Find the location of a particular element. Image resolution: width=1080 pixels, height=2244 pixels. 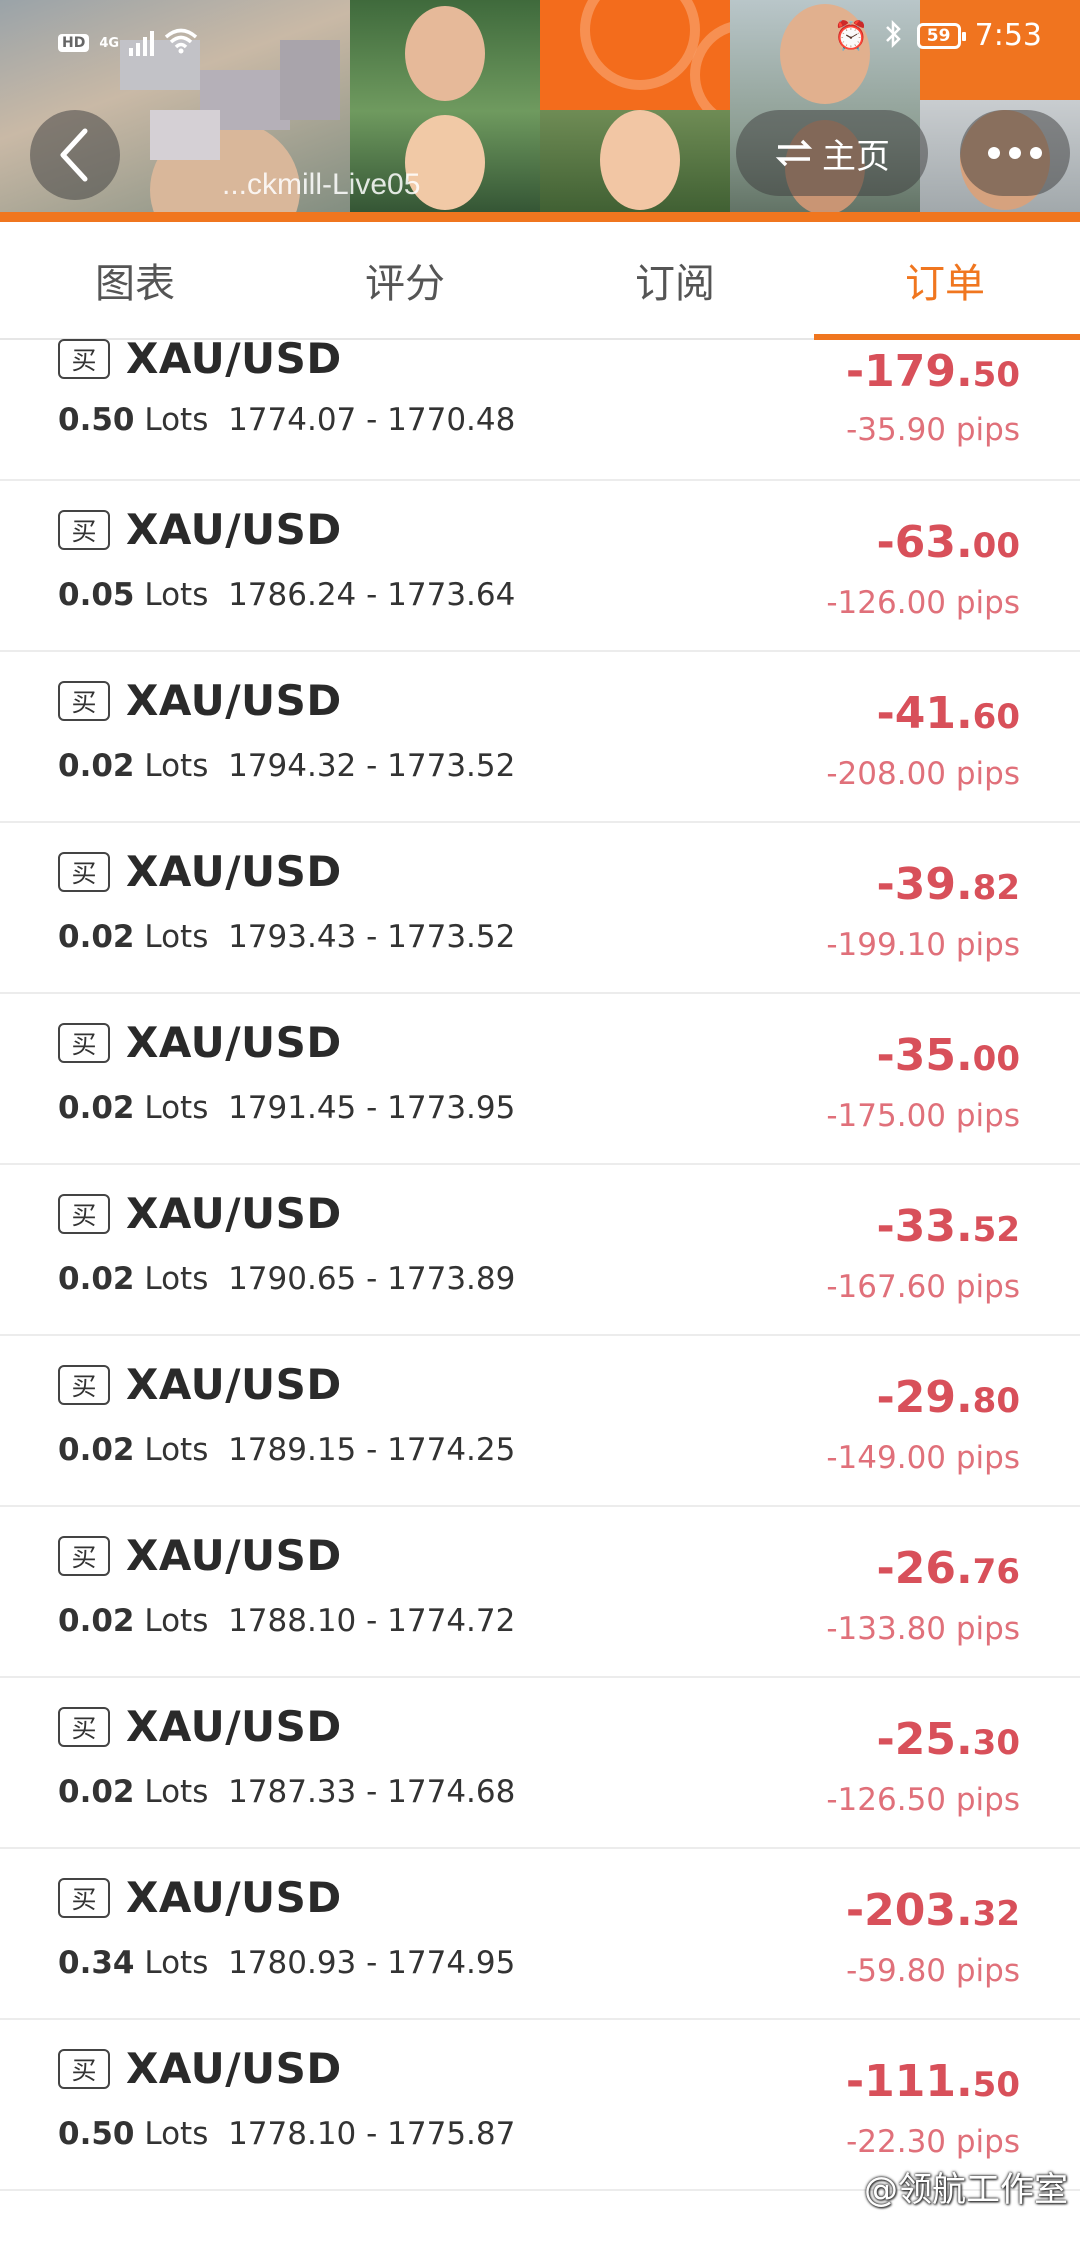

order-pips: -133.80 pips is located at coordinates (923, 1629).